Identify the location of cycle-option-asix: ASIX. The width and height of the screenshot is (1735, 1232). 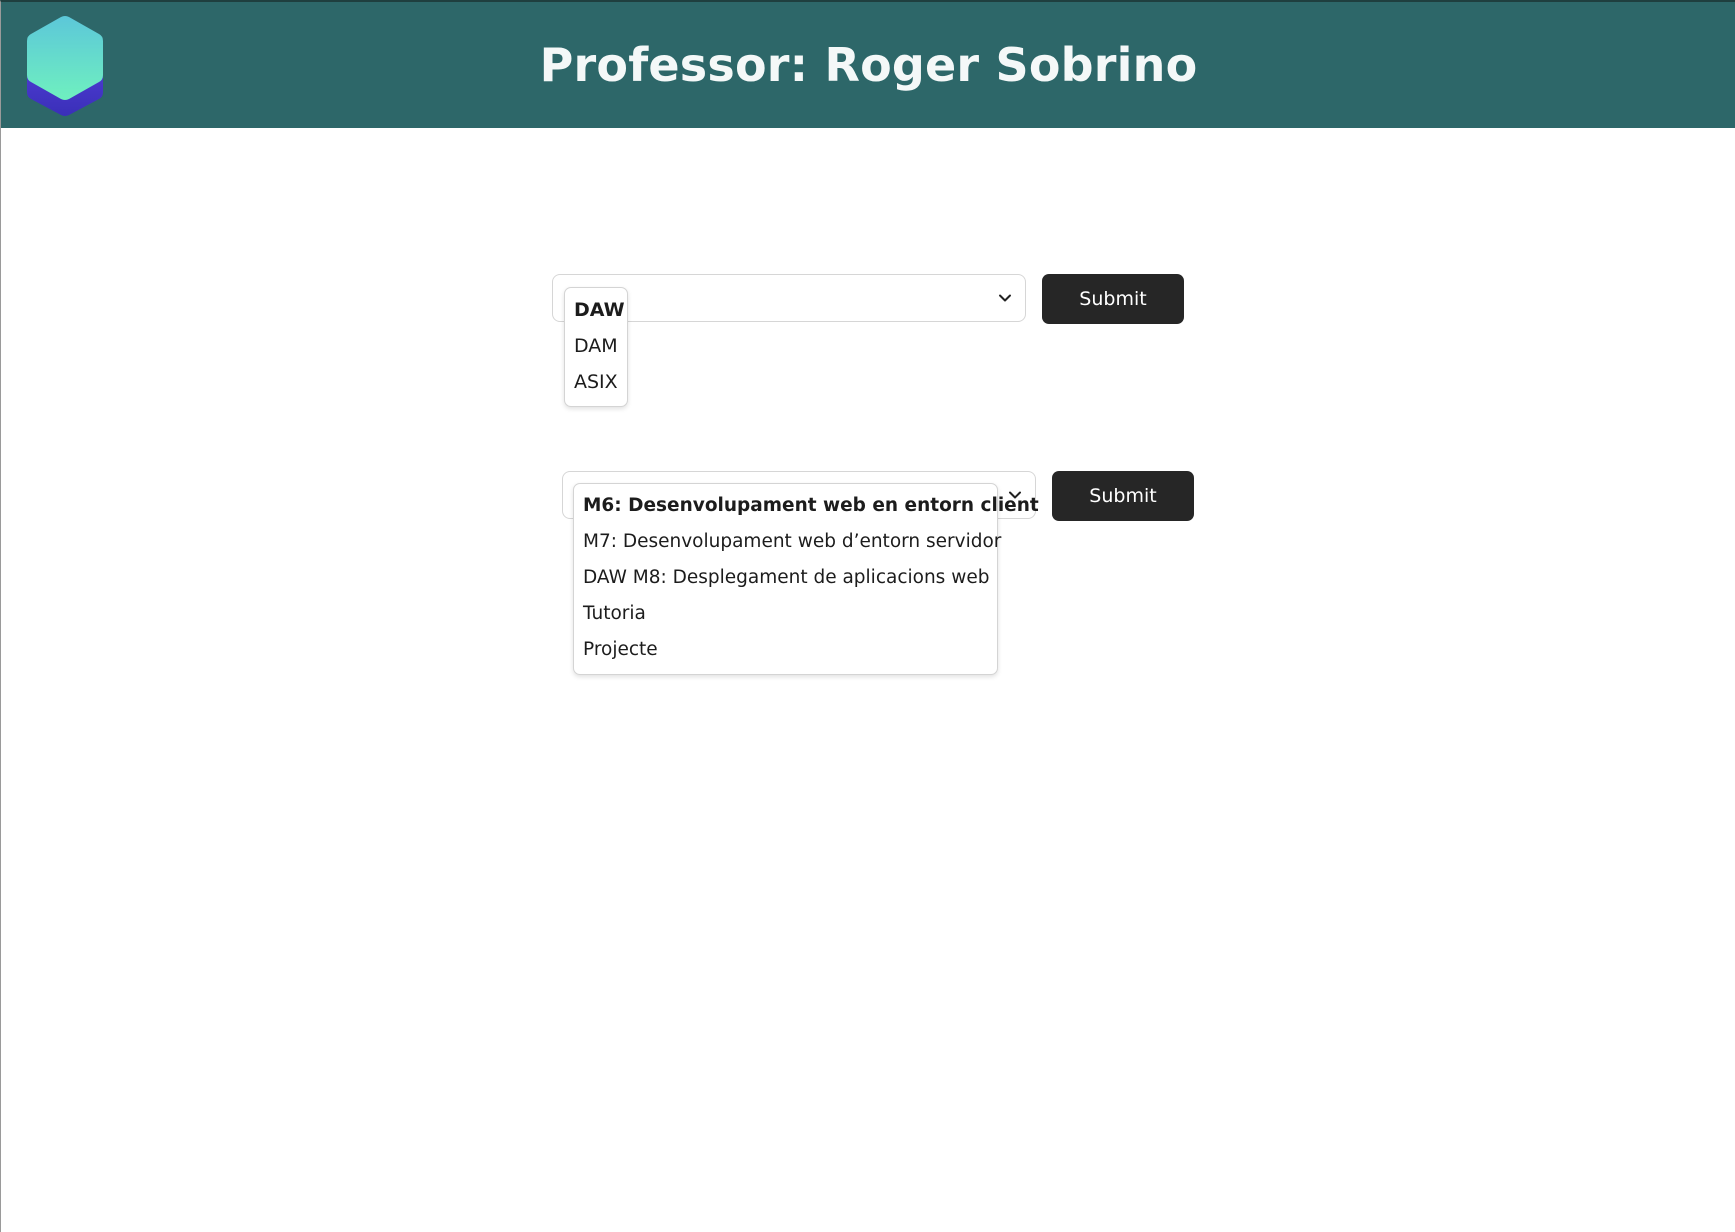
(596, 382).